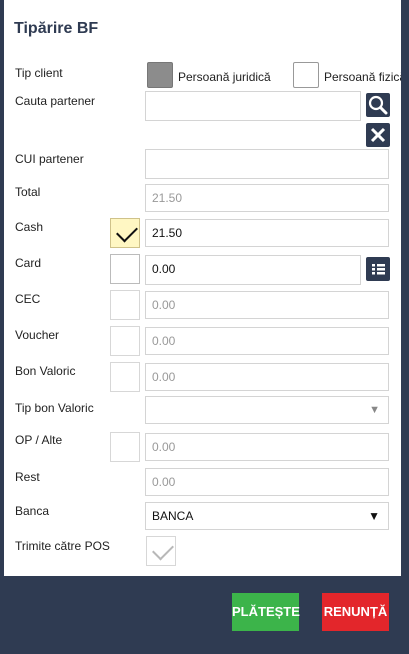 The height and width of the screenshot is (654, 409). What do you see at coordinates (27, 477) in the screenshot?
I see `rest-label: Rest` at bounding box center [27, 477].